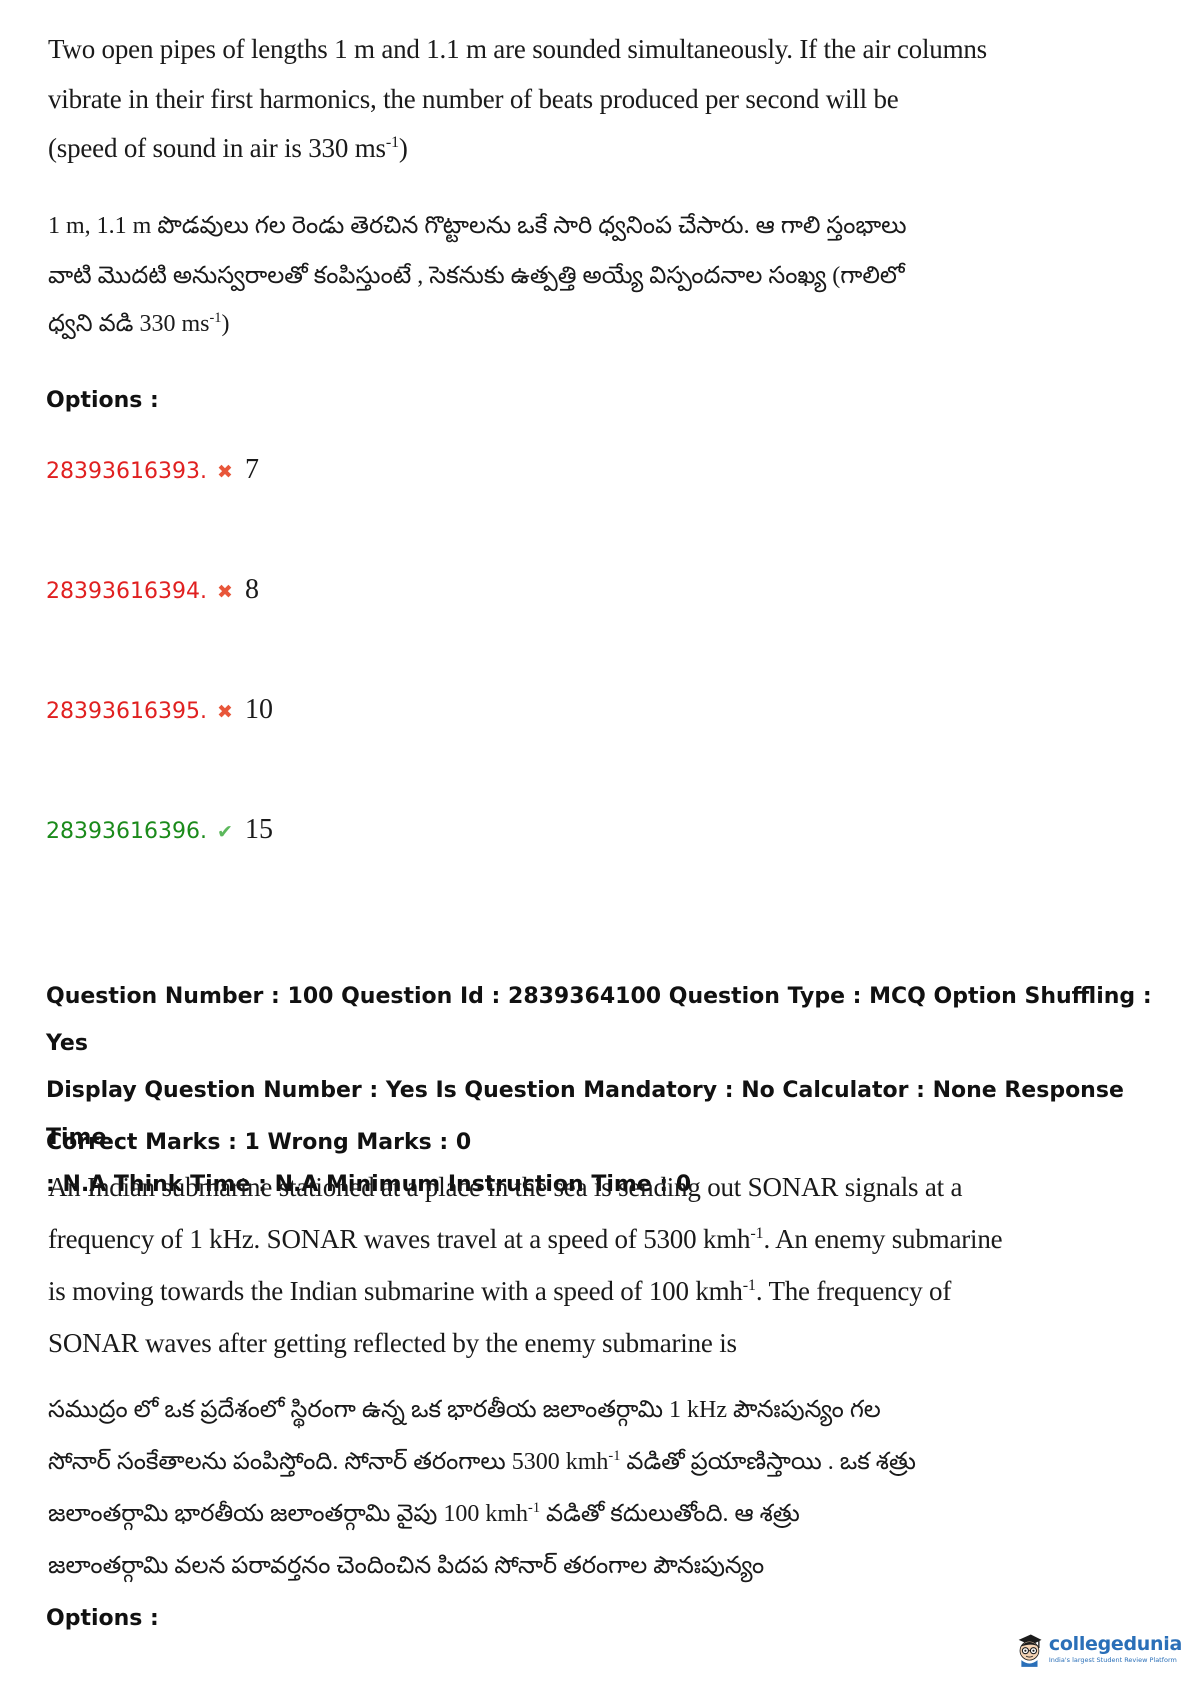 The image size is (1190, 1684). I want to click on option-value: 8, so click(251, 589).